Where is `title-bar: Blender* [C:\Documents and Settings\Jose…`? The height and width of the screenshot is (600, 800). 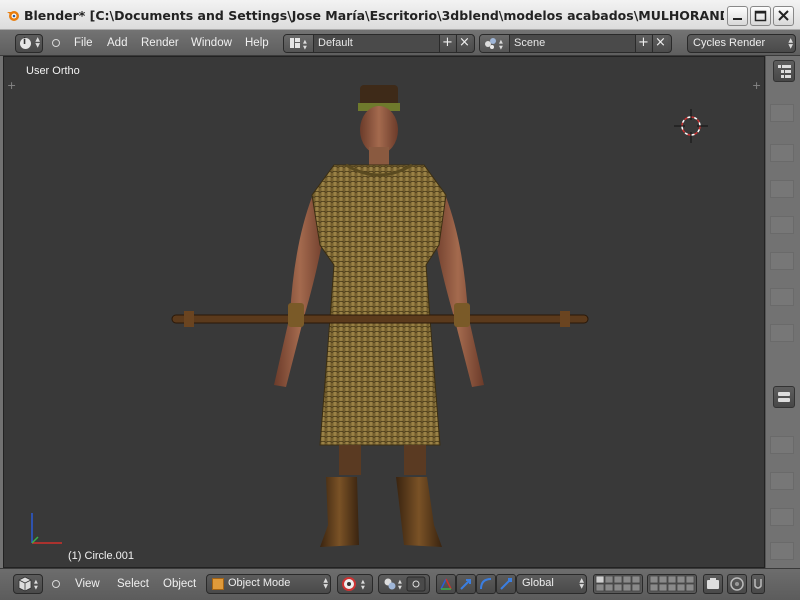 title-bar: Blender* [C:\Documents and Settings\Jose… is located at coordinates (400, 15).